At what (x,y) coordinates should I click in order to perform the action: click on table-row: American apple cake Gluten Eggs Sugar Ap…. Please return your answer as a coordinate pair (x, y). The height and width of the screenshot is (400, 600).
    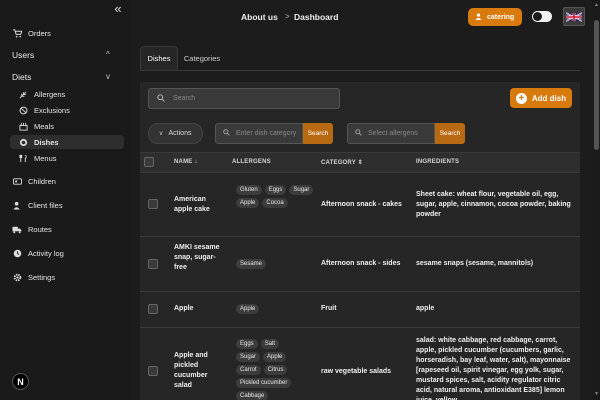
    Looking at the image, I should click on (360, 205).